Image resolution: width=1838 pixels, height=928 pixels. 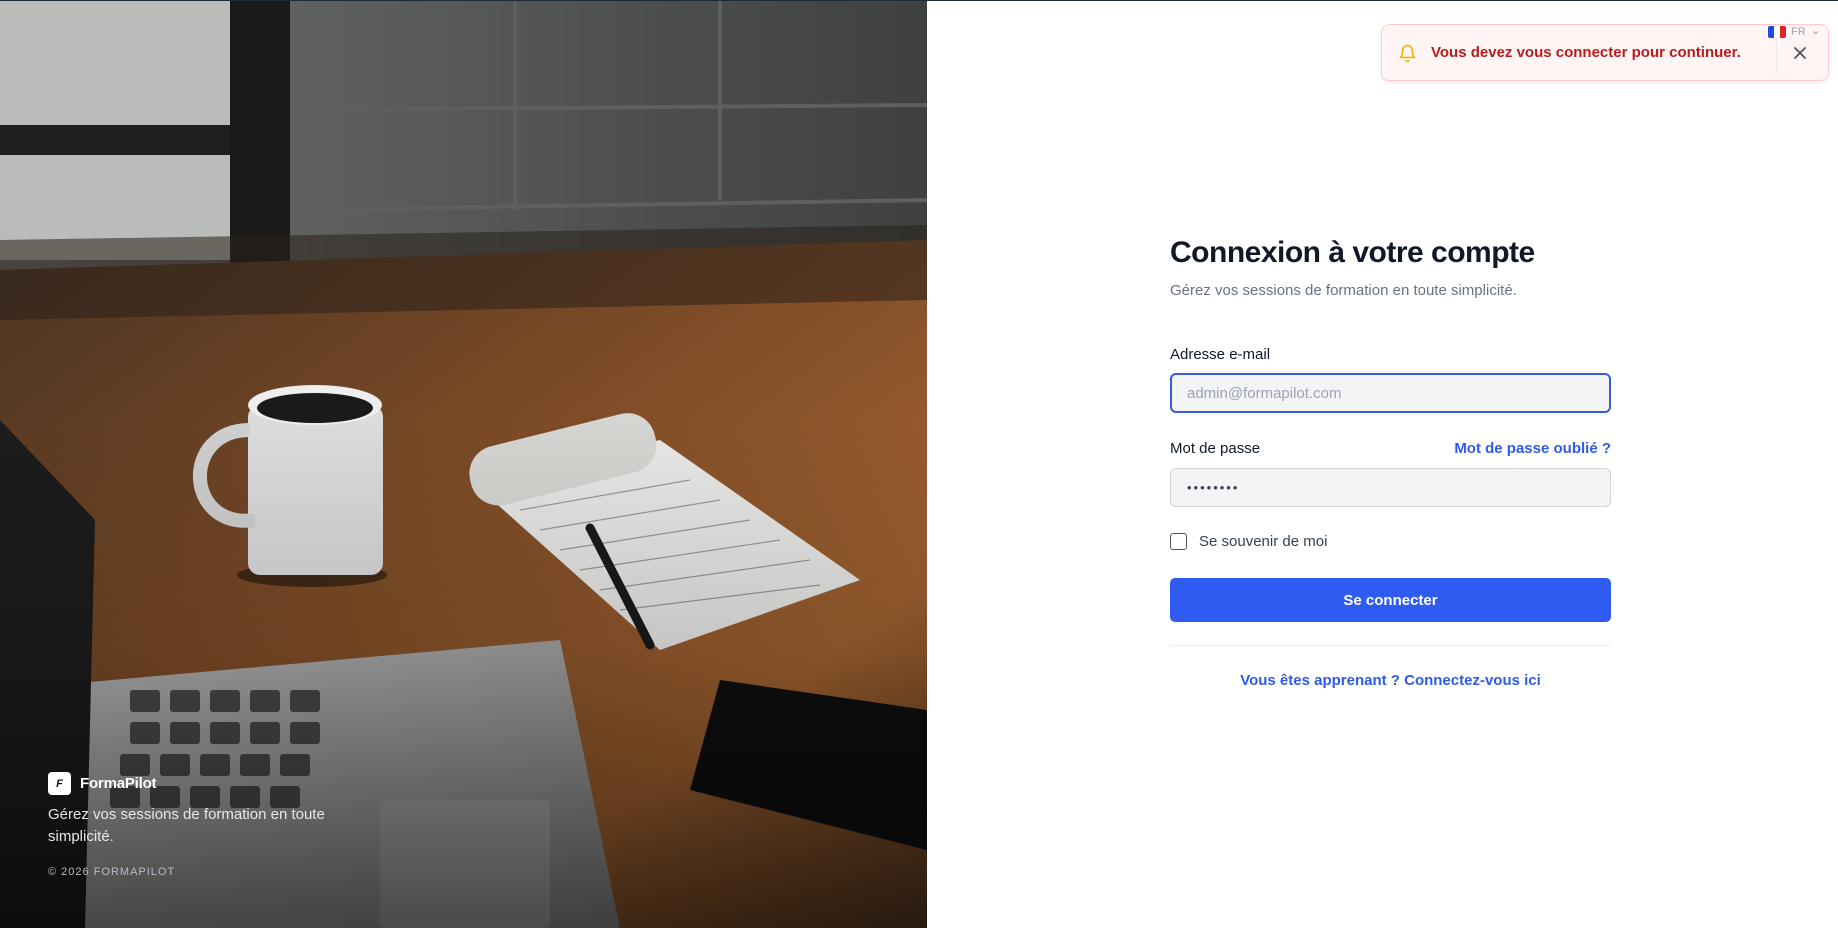 What do you see at coordinates (1776, 53) in the screenshot?
I see `toast-divider` at bounding box center [1776, 53].